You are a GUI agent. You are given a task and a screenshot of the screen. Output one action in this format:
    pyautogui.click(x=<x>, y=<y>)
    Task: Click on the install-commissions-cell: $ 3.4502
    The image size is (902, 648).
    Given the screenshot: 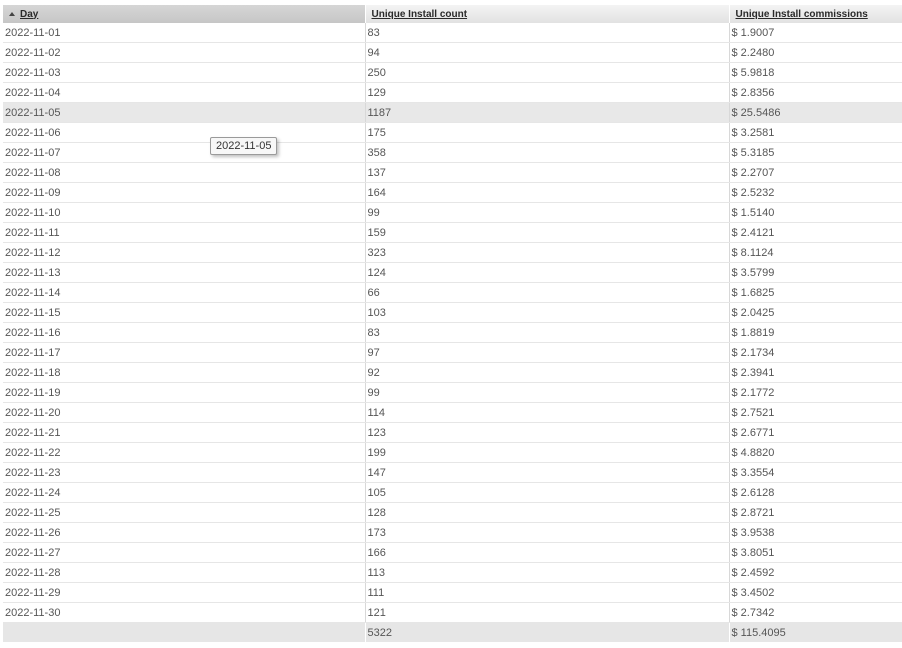 What is the action you would take?
    pyautogui.click(x=815, y=592)
    